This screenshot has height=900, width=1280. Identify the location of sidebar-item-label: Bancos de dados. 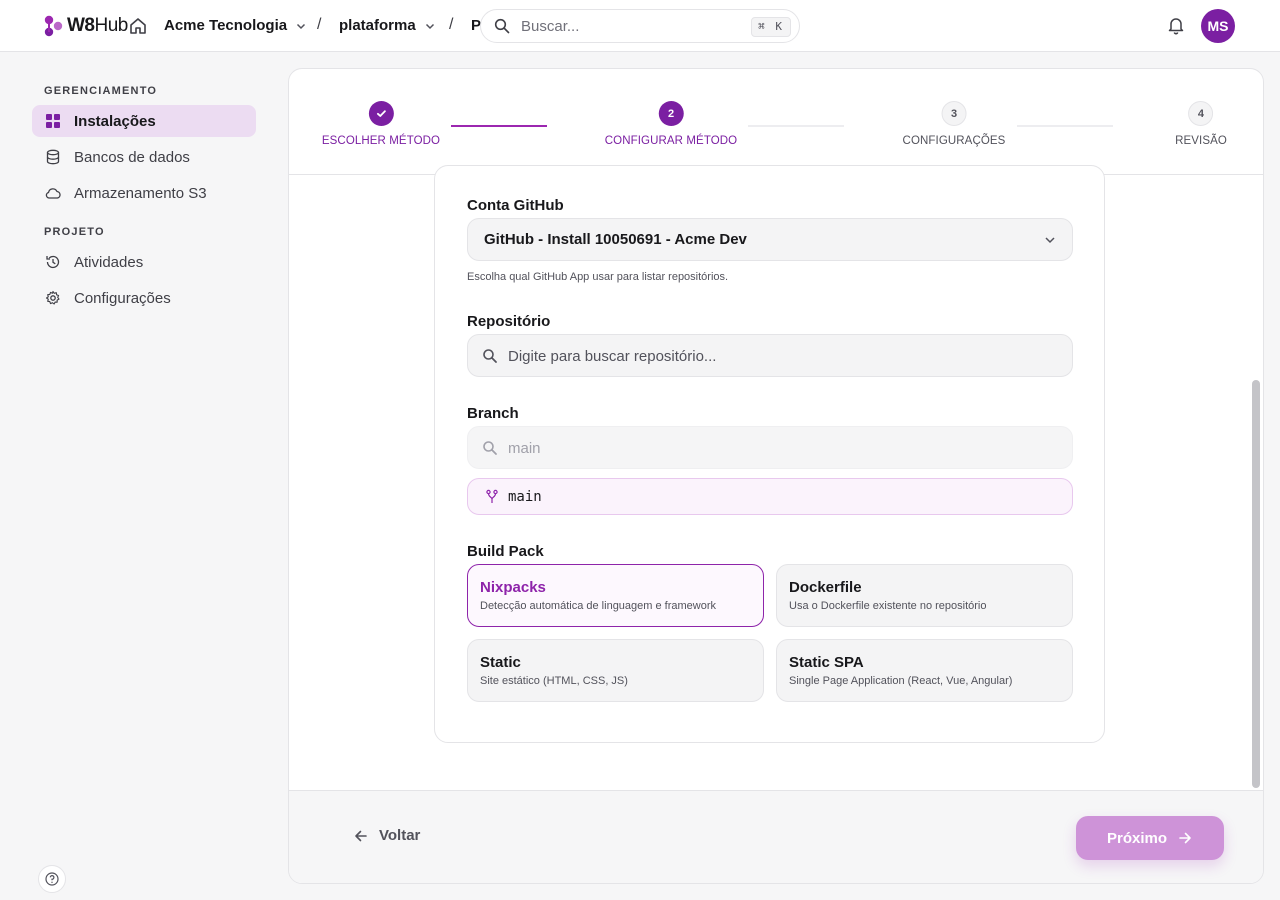
(132, 157).